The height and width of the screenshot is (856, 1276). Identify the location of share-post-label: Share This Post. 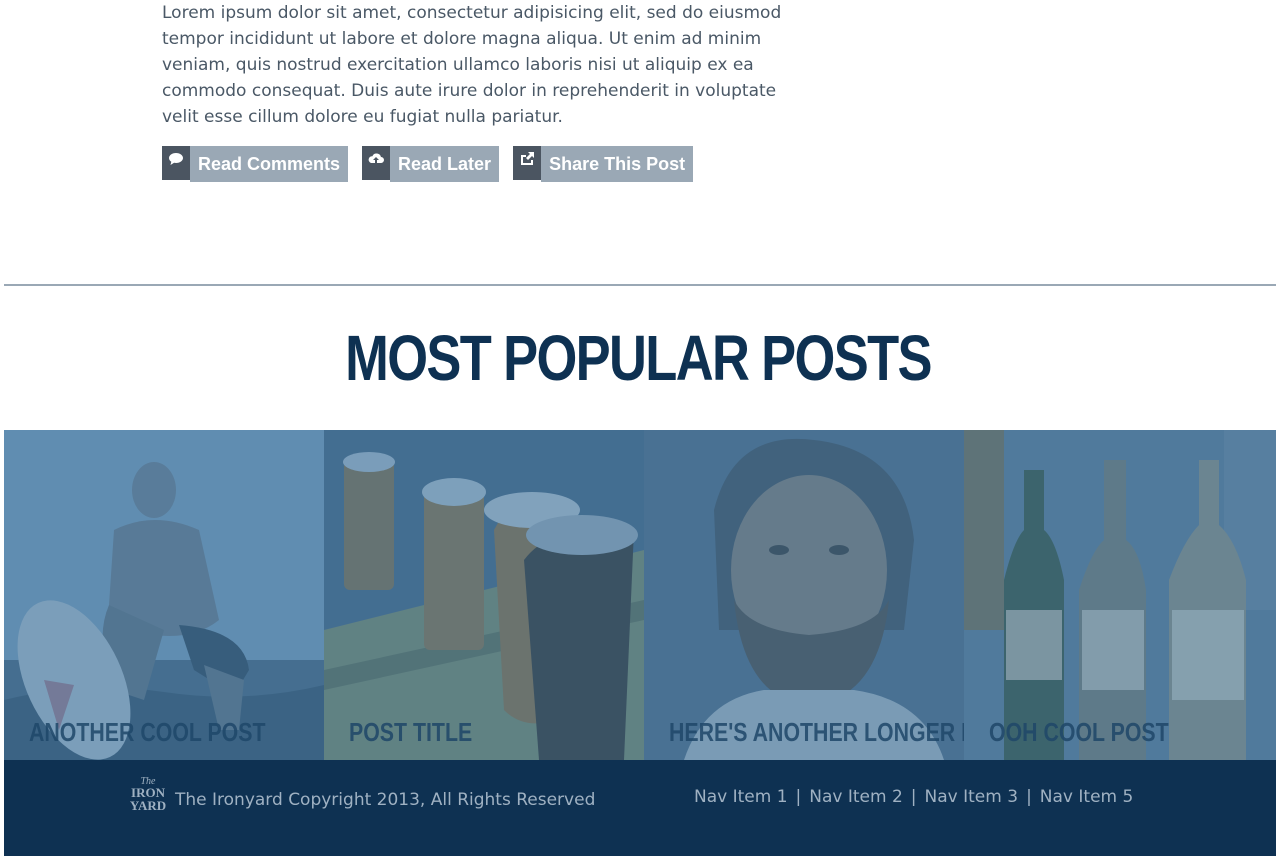
(617, 164).